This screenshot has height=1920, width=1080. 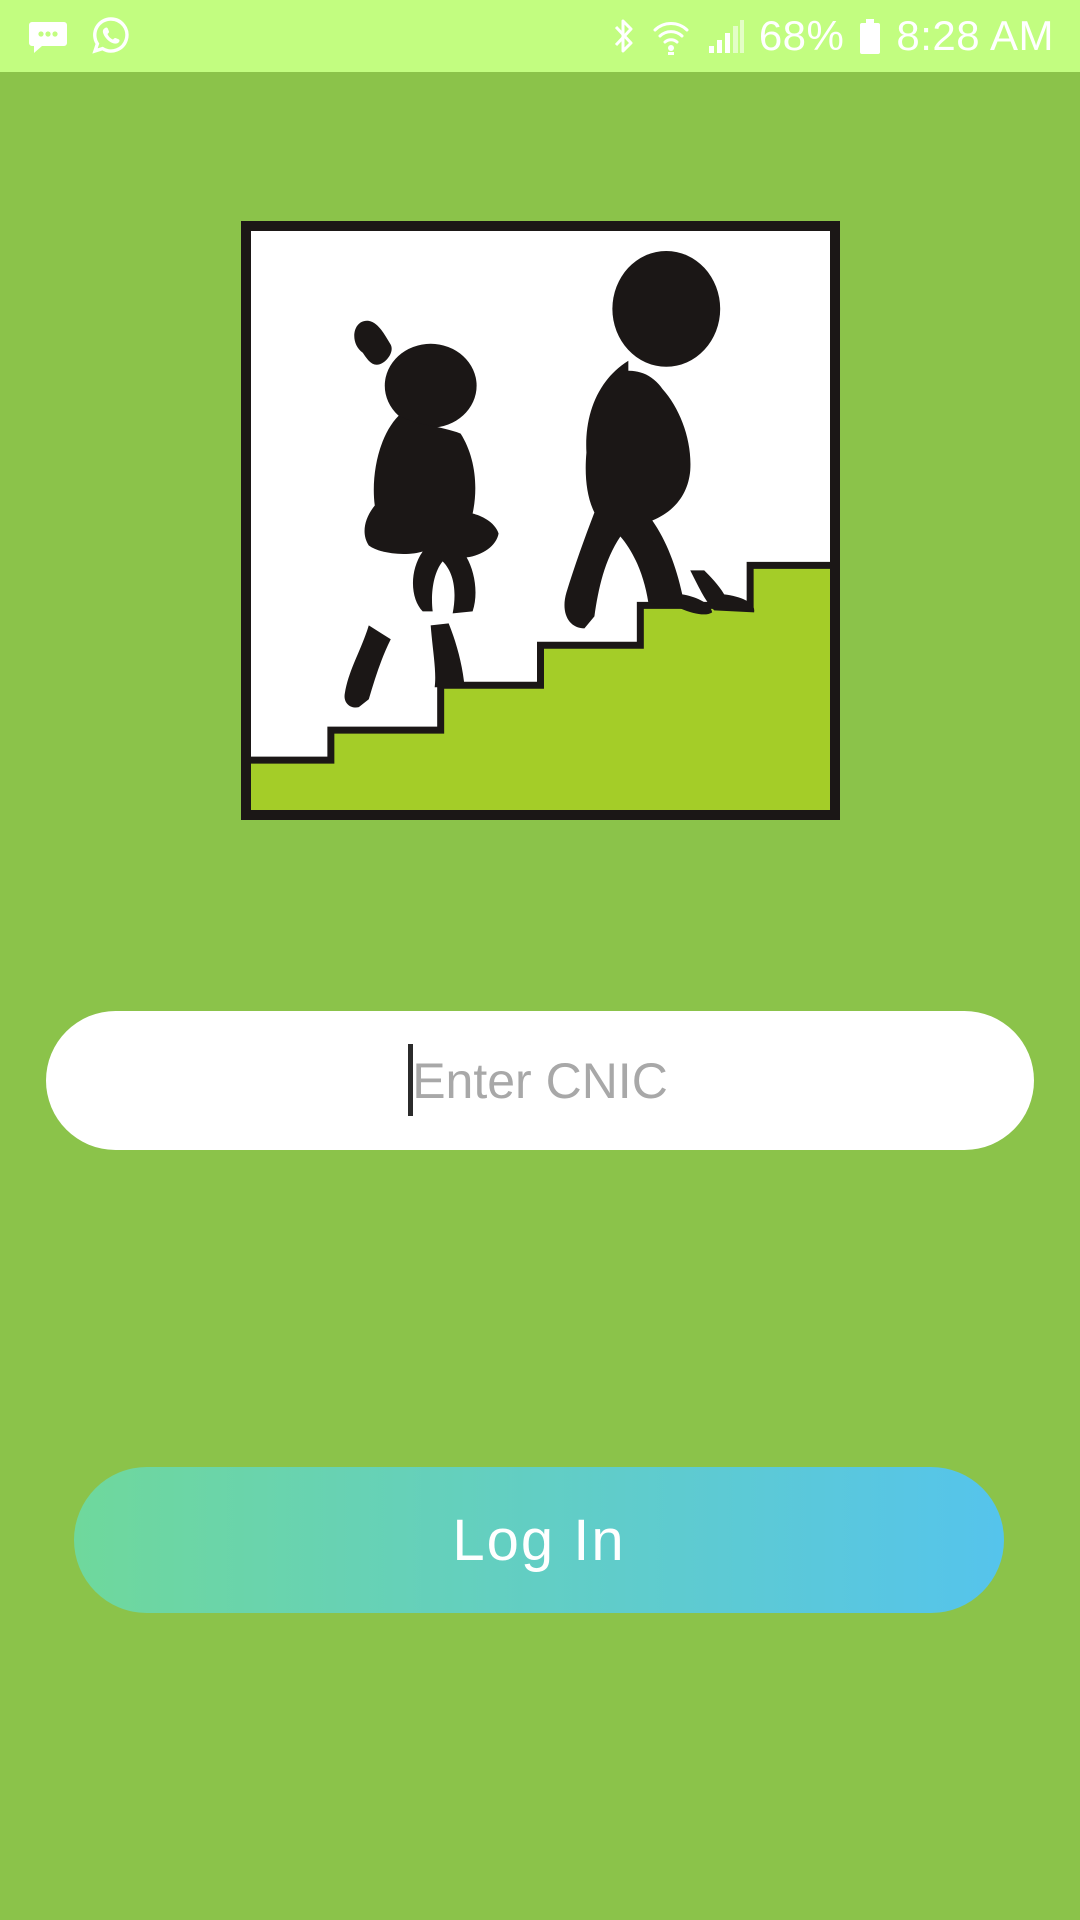 I want to click on message-icon, so click(x=48, y=36).